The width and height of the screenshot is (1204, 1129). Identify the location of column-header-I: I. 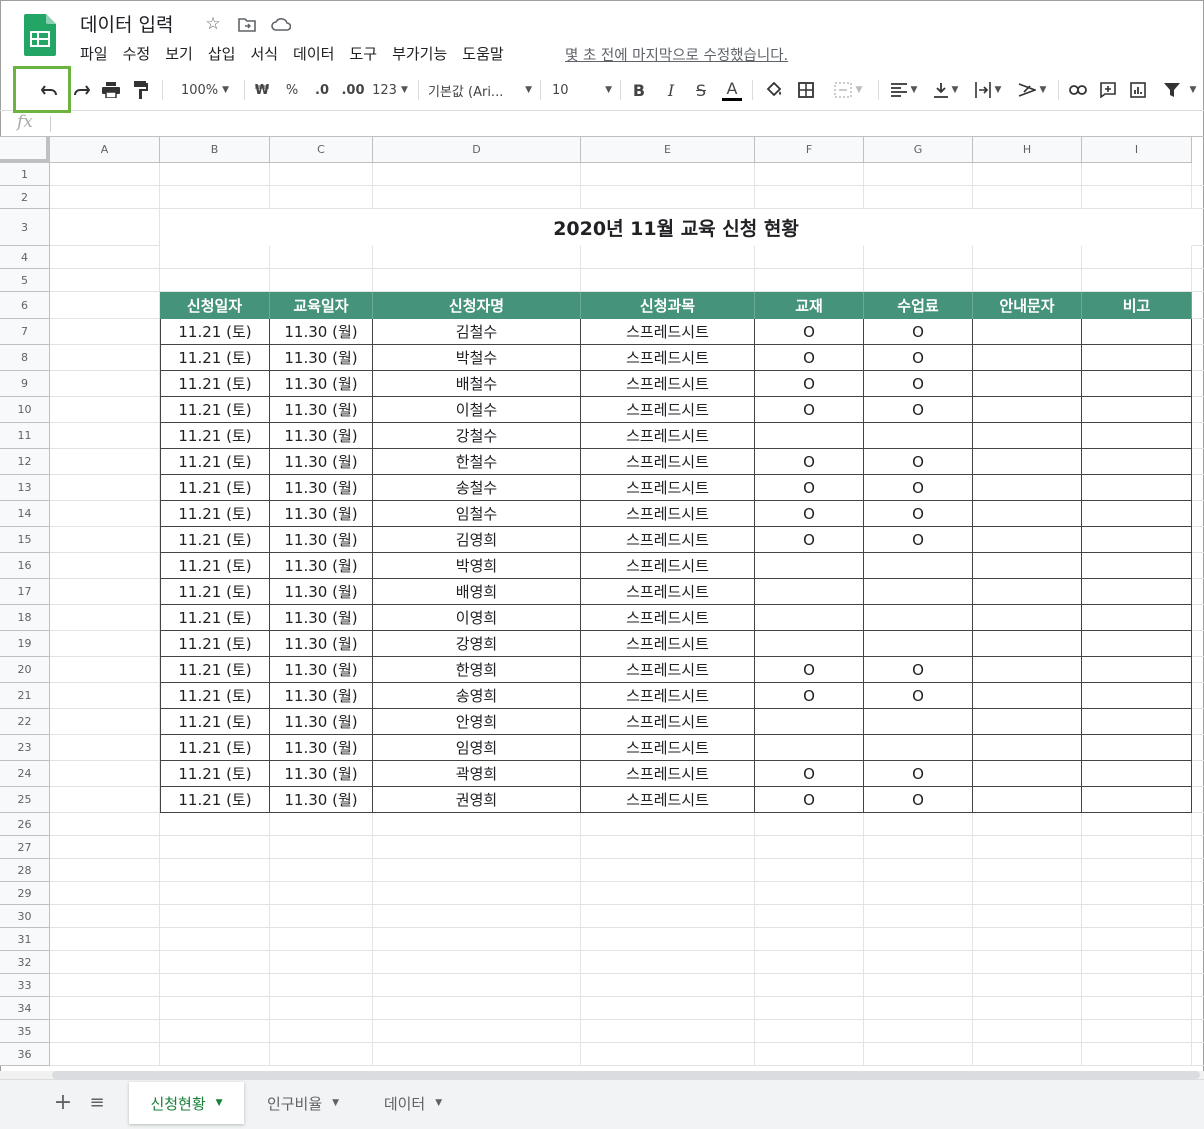
(1137, 150).